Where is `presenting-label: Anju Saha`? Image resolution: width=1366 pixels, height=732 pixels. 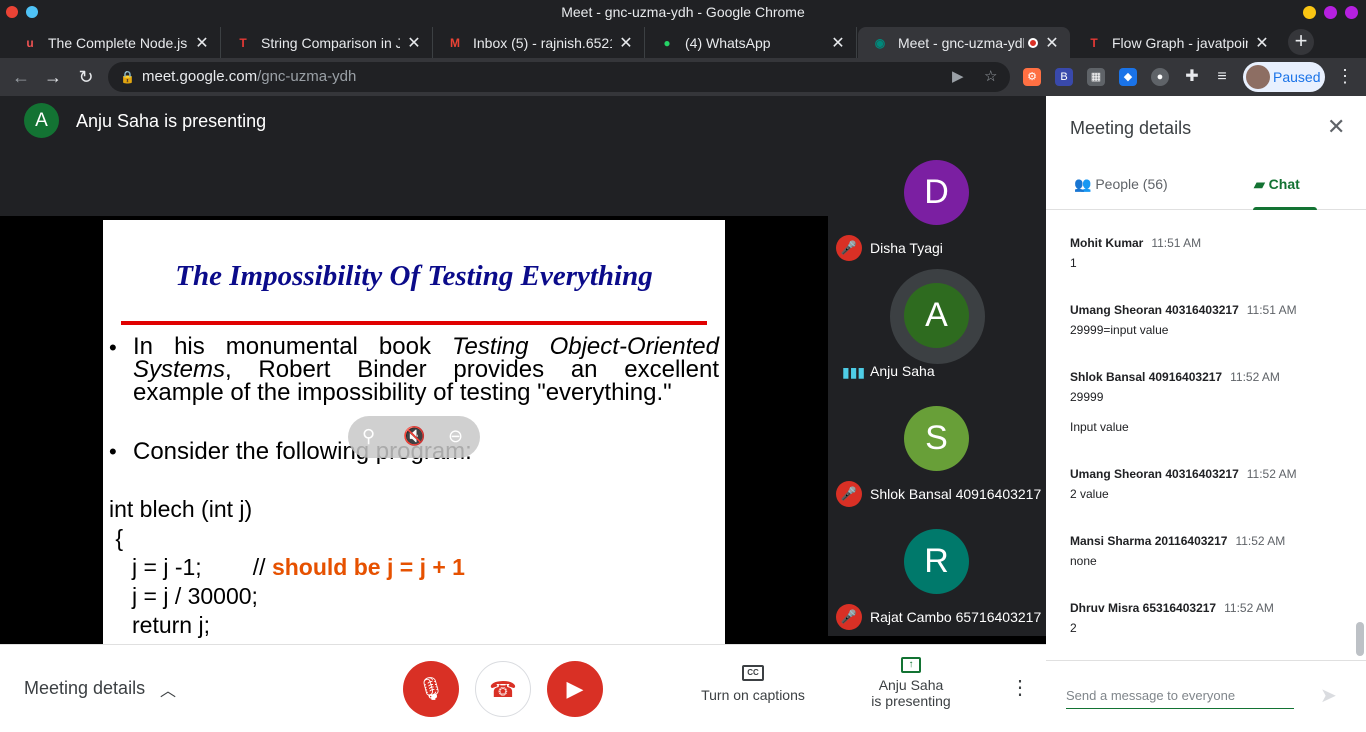 presenting-label: Anju Saha is located at coordinates (911, 685).